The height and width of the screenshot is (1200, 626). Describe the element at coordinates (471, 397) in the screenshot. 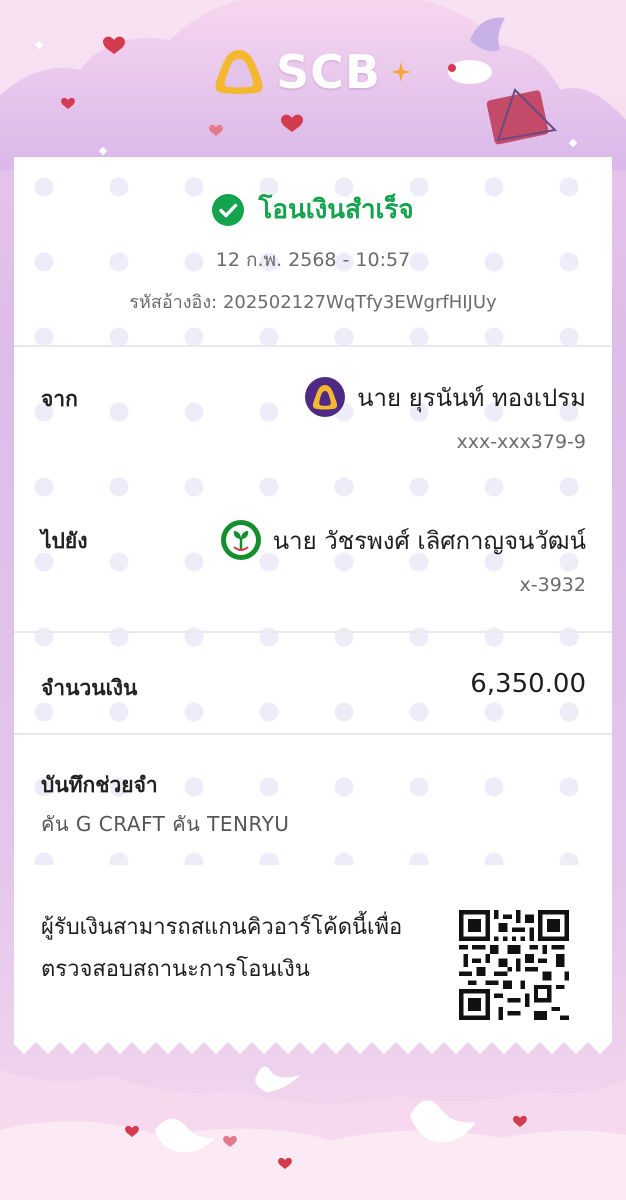

I see `from-name: นาย ยุรนันท์ ทองเปรม` at that location.